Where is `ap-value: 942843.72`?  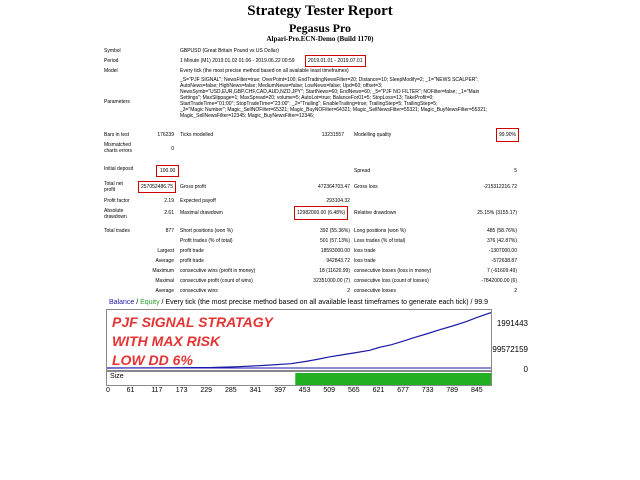 ap-value: 942843.72 is located at coordinates (338, 261).